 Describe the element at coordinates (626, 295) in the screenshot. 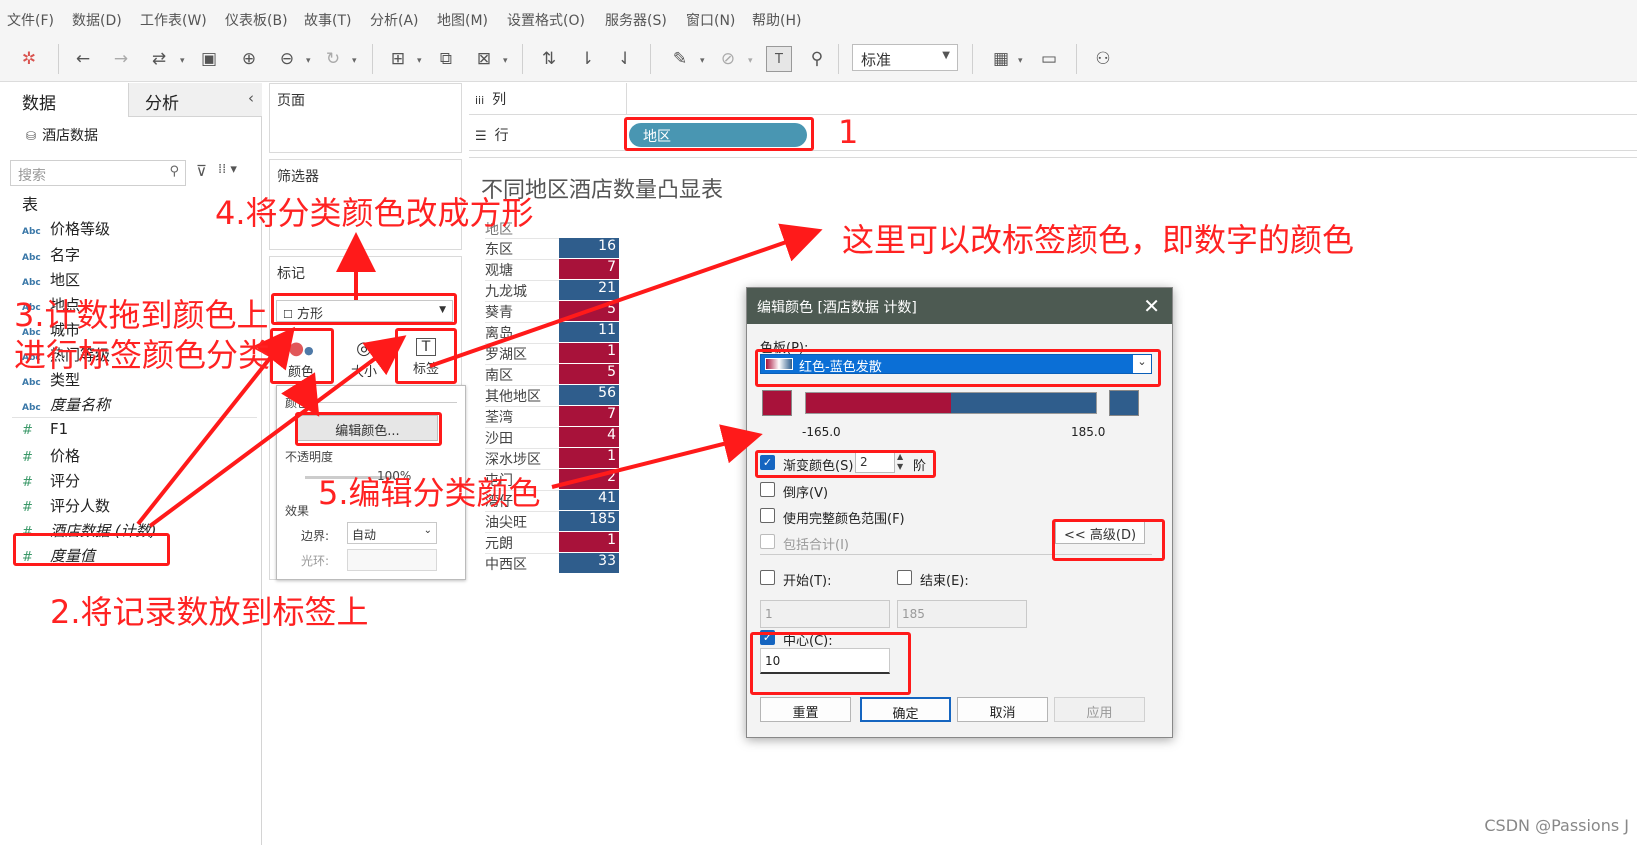

I see `arrow-label-note` at that location.